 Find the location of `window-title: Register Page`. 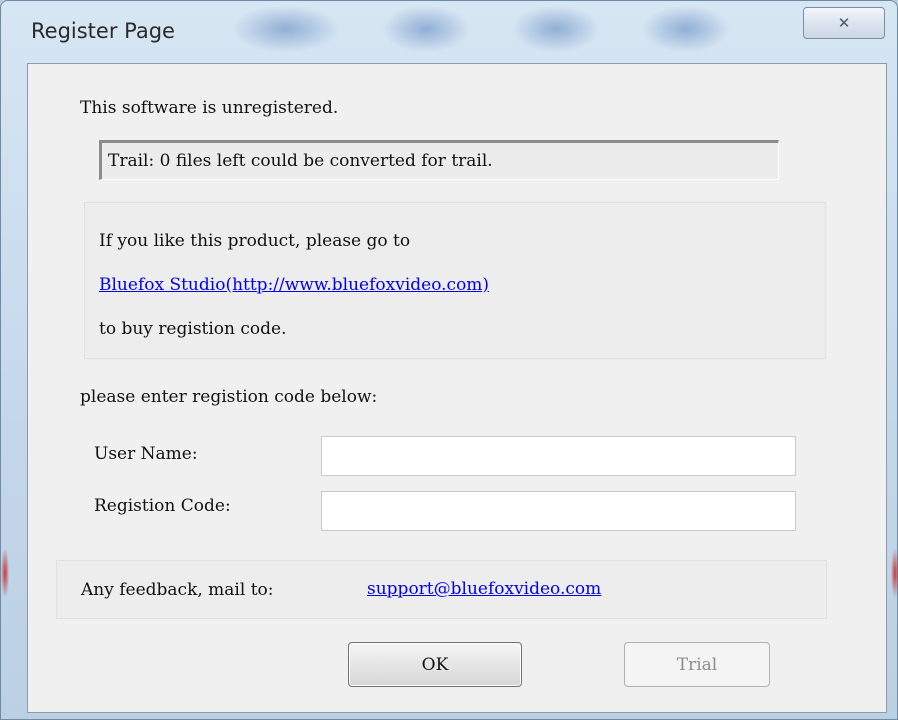

window-title: Register Page is located at coordinates (103, 31).